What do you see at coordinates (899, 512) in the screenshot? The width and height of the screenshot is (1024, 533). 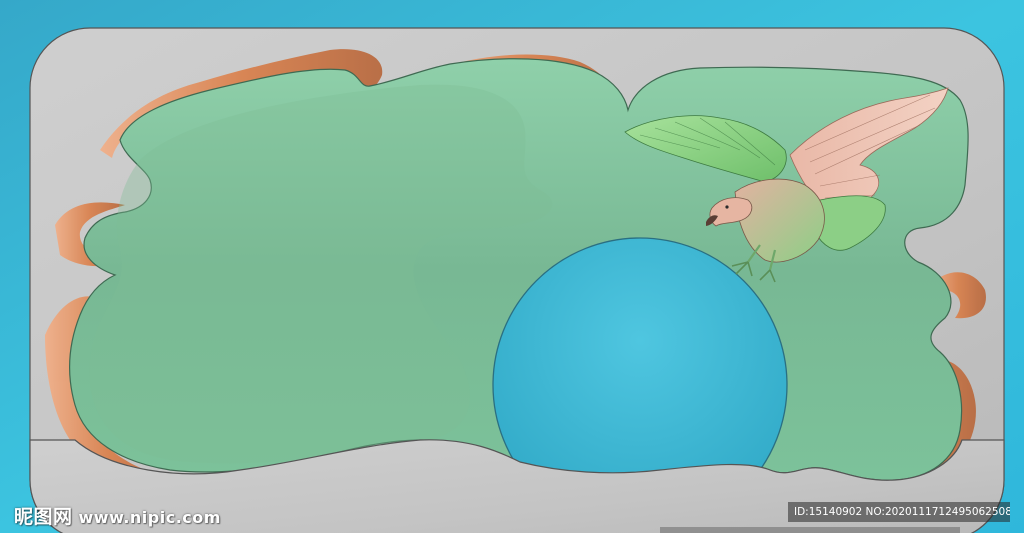 I see `image-id-watermark: ID:15140902 NO:20201117124950625085` at bounding box center [899, 512].